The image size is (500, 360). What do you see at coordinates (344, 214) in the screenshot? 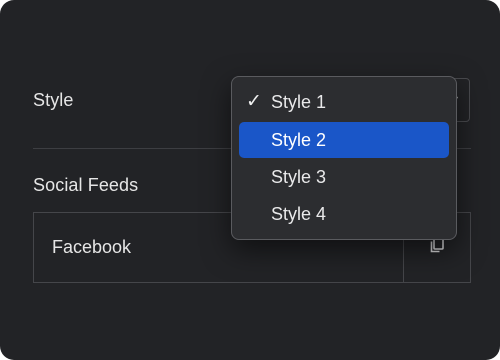
I see `option-style-4: Style 4` at bounding box center [344, 214].